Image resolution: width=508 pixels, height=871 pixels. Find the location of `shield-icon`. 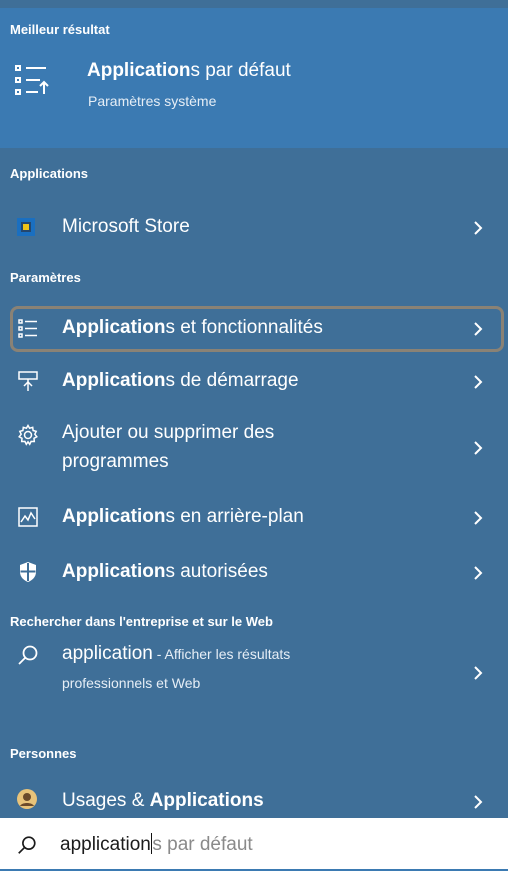

shield-icon is located at coordinates (28, 572).